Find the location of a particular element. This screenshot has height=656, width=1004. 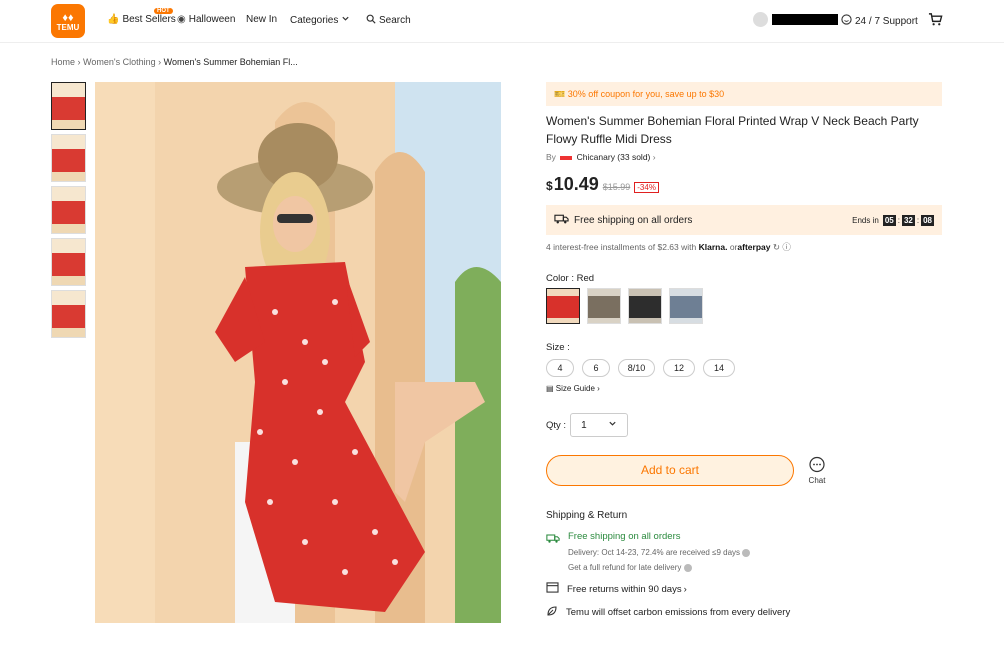

size-option: 14 is located at coordinates (719, 368).